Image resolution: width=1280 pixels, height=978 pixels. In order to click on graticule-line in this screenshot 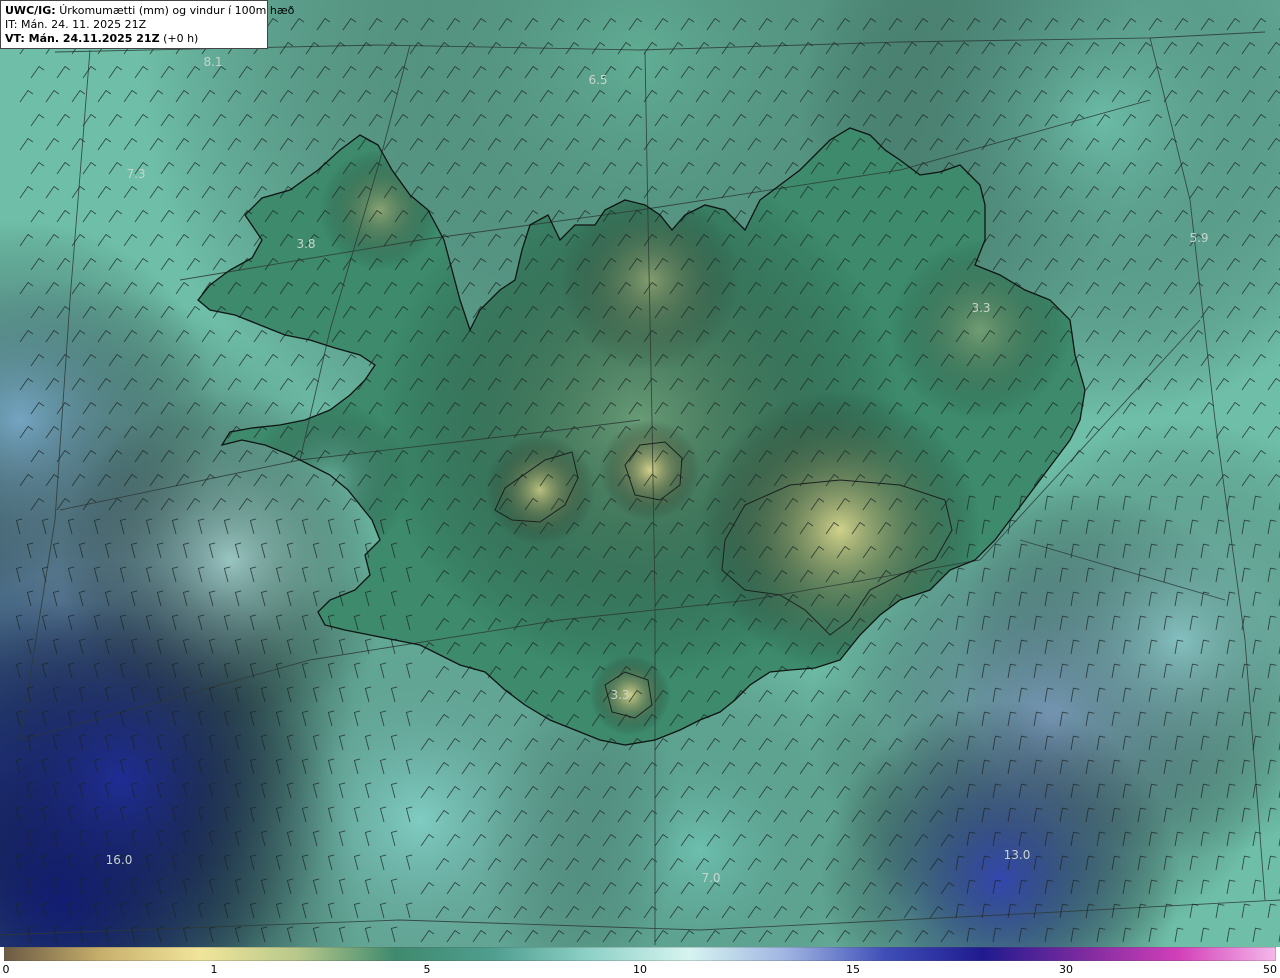, I will do `click(665, 190)`.